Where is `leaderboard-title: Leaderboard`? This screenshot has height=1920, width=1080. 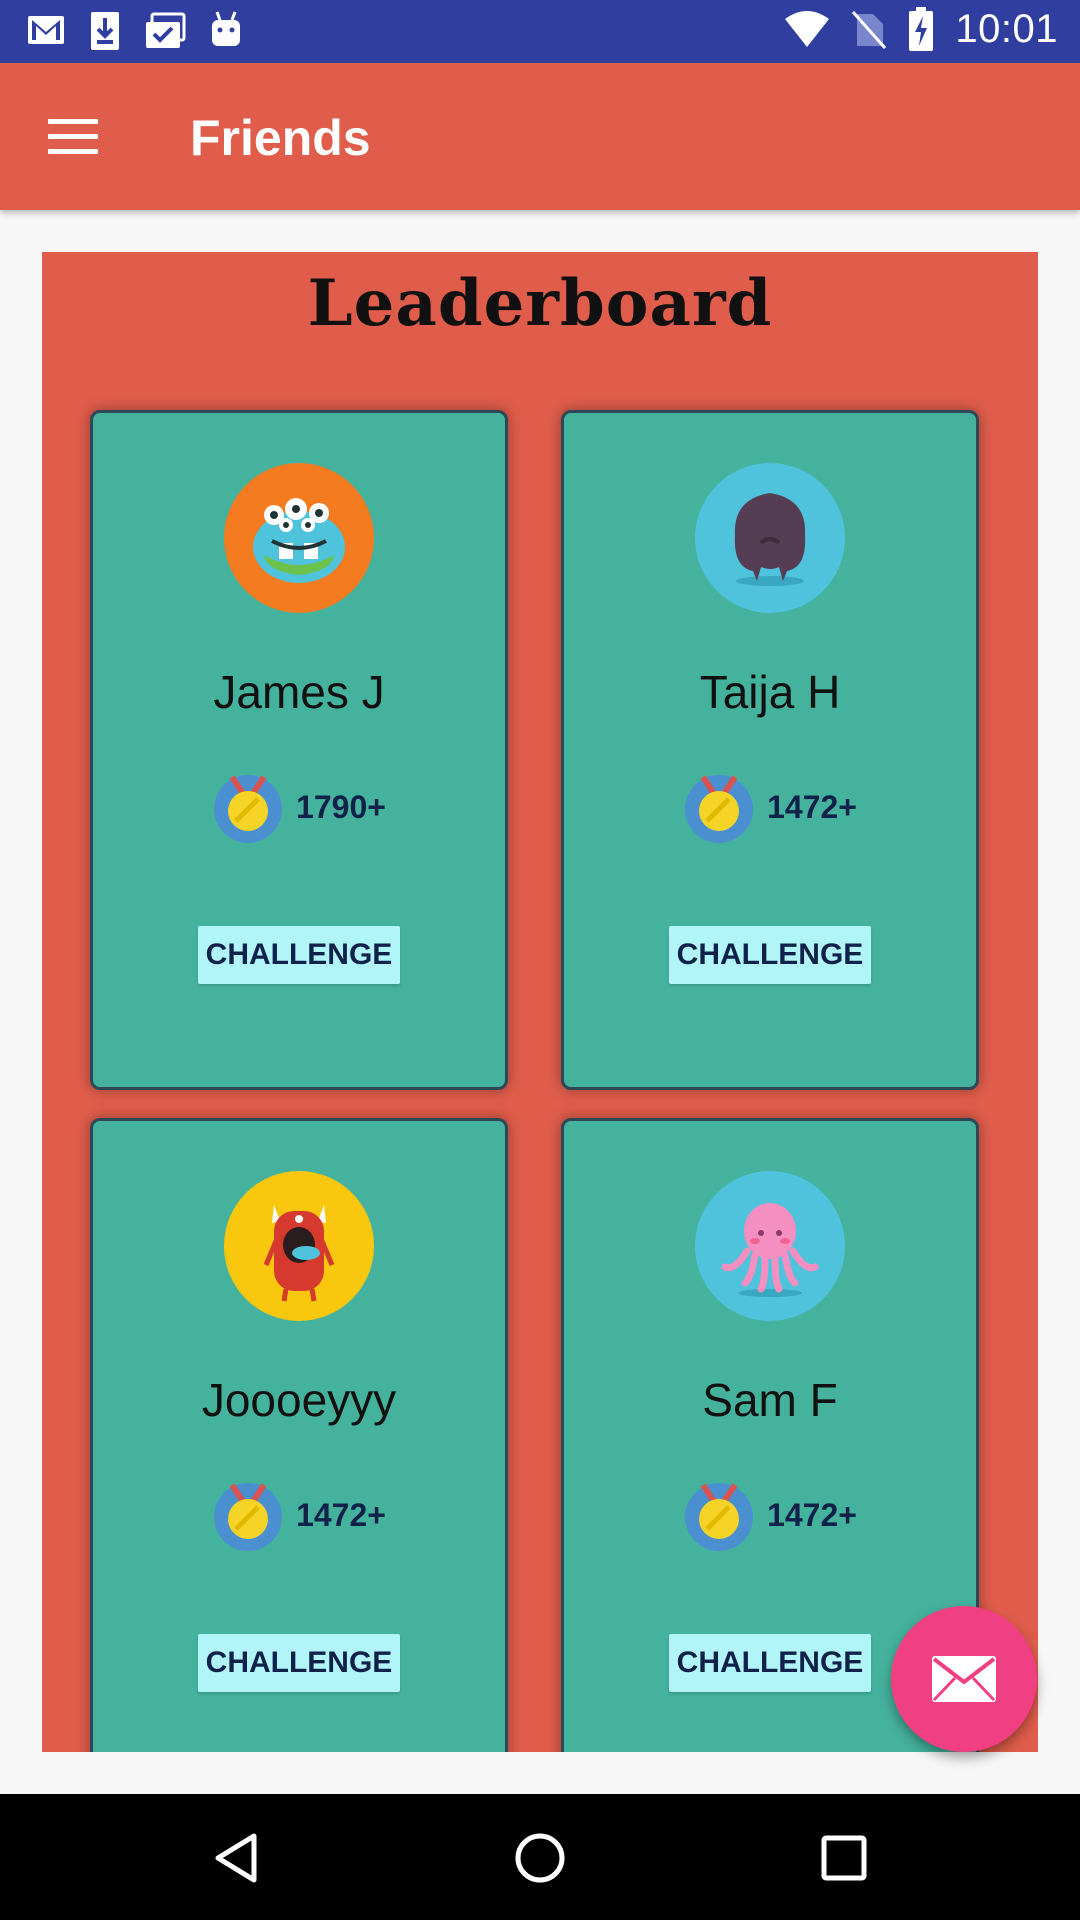
leaderboard-title: Leaderboard is located at coordinates (540, 303).